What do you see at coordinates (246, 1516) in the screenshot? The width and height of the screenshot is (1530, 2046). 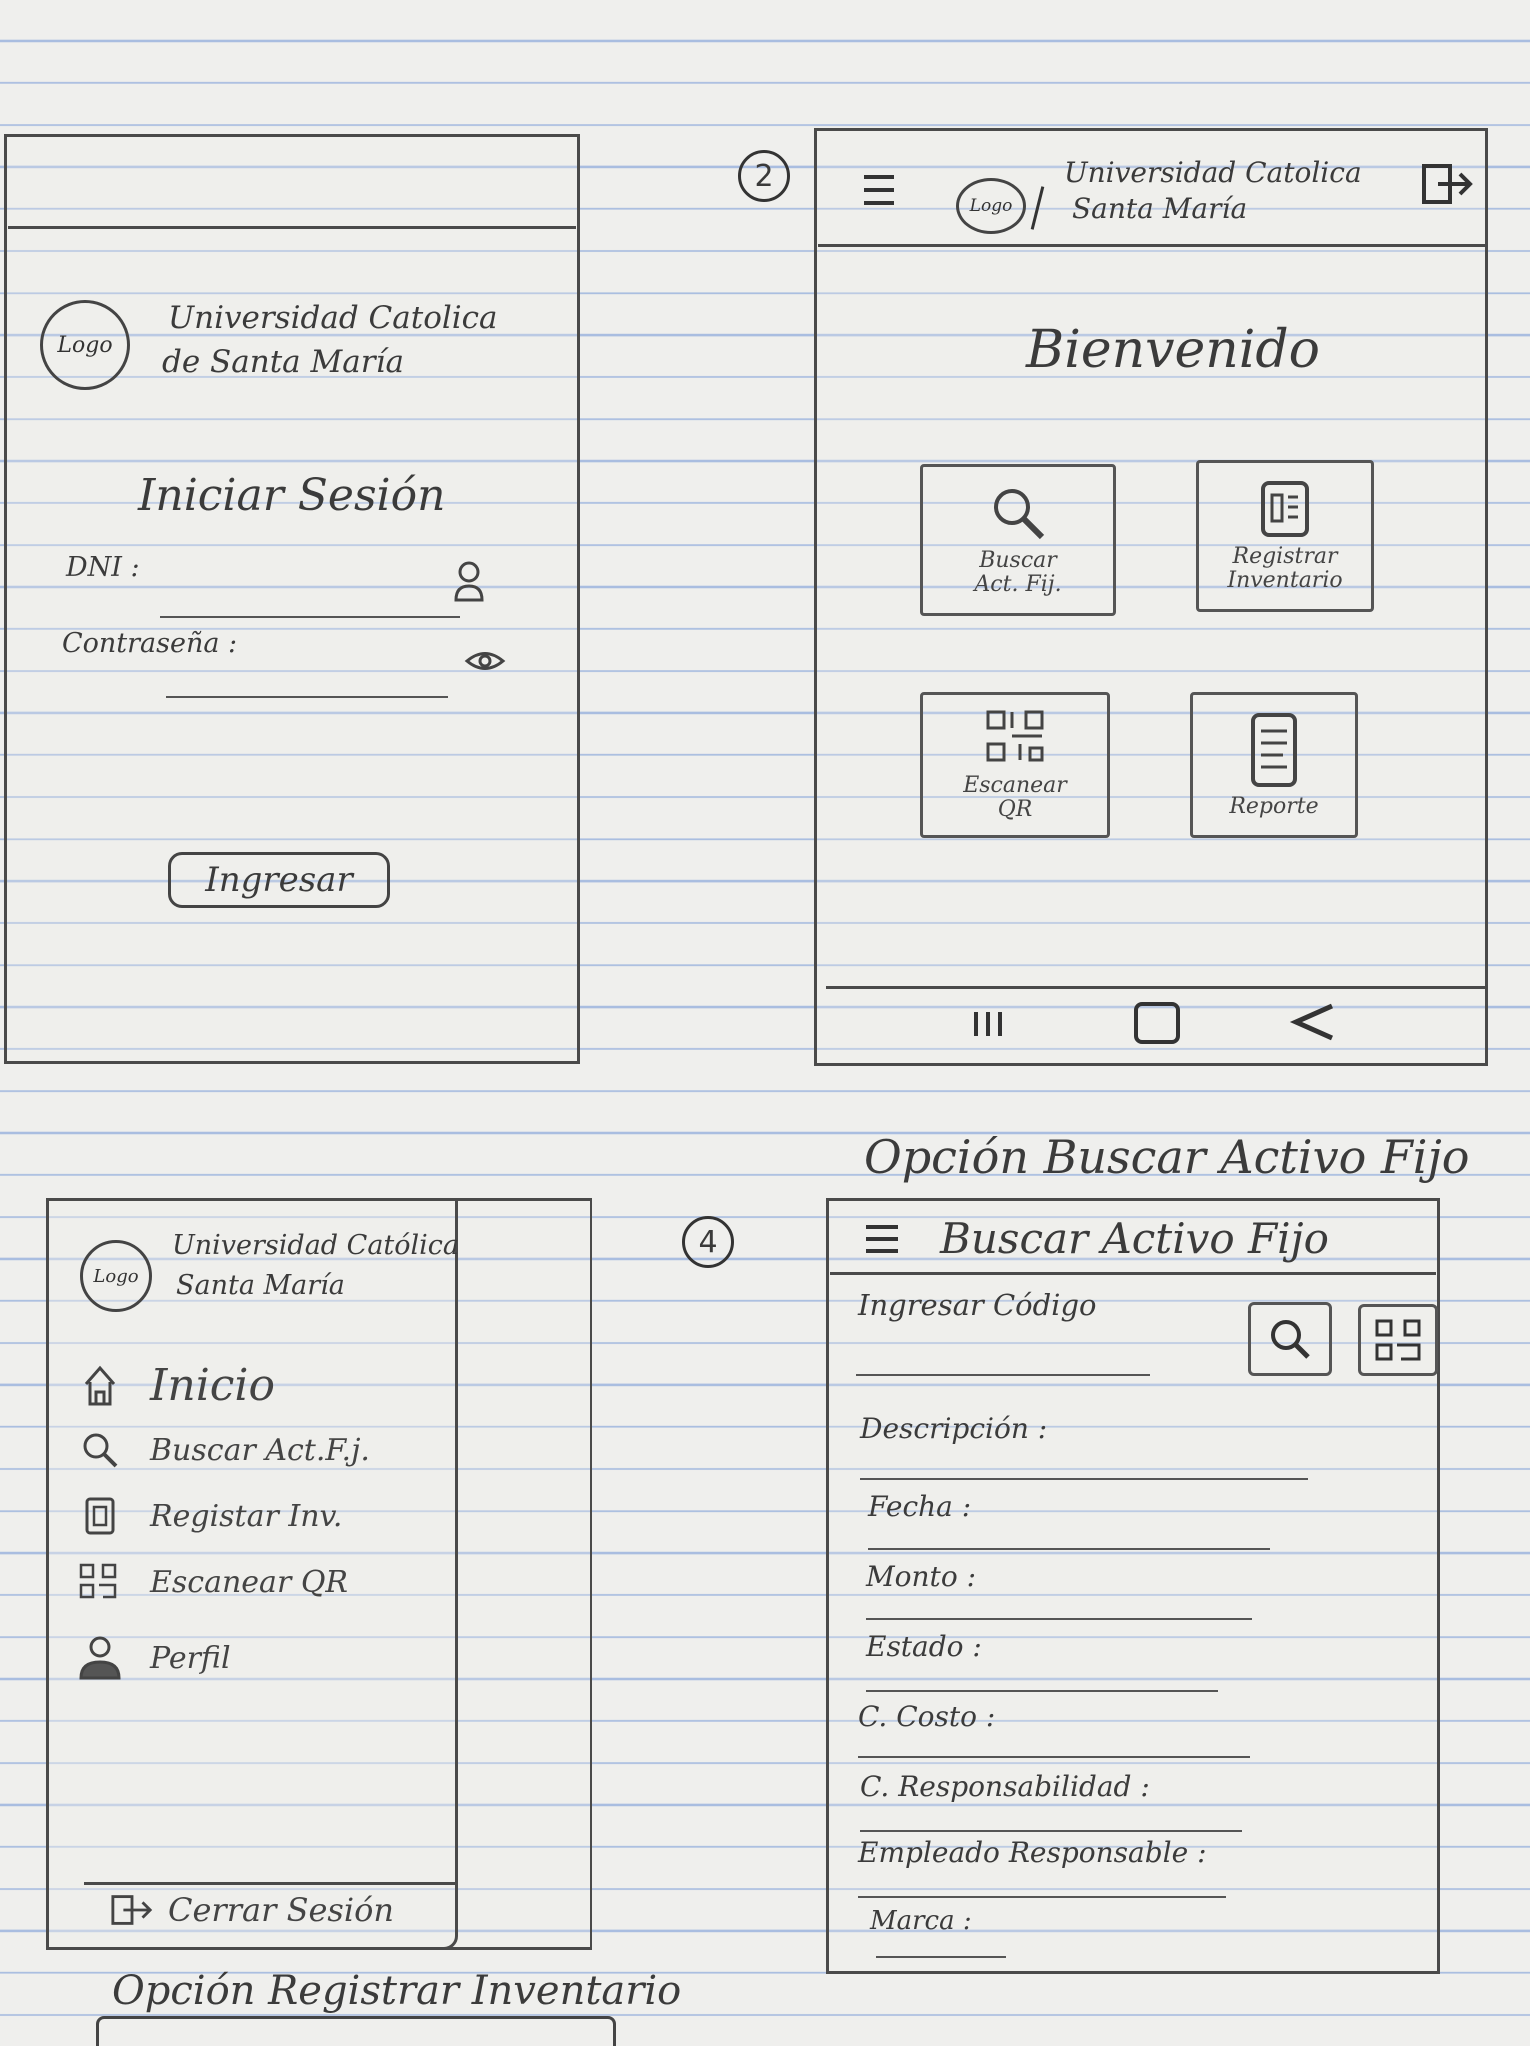 I see `menu-item-label: Registar Inv.` at bounding box center [246, 1516].